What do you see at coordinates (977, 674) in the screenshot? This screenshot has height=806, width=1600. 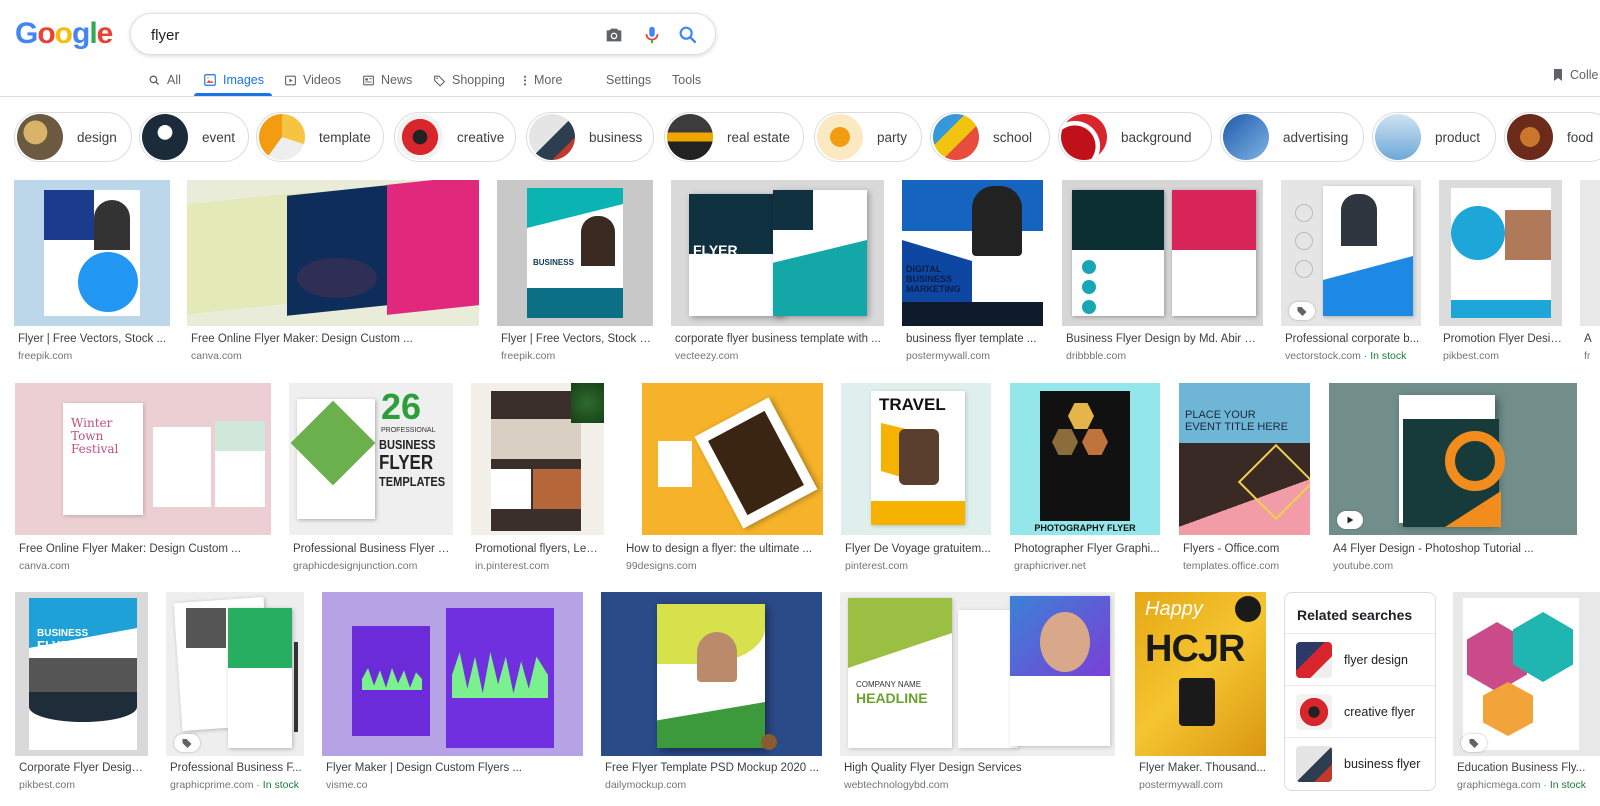 I see `result-image: COMPANY NAME HEADLINE` at bounding box center [977, 674].